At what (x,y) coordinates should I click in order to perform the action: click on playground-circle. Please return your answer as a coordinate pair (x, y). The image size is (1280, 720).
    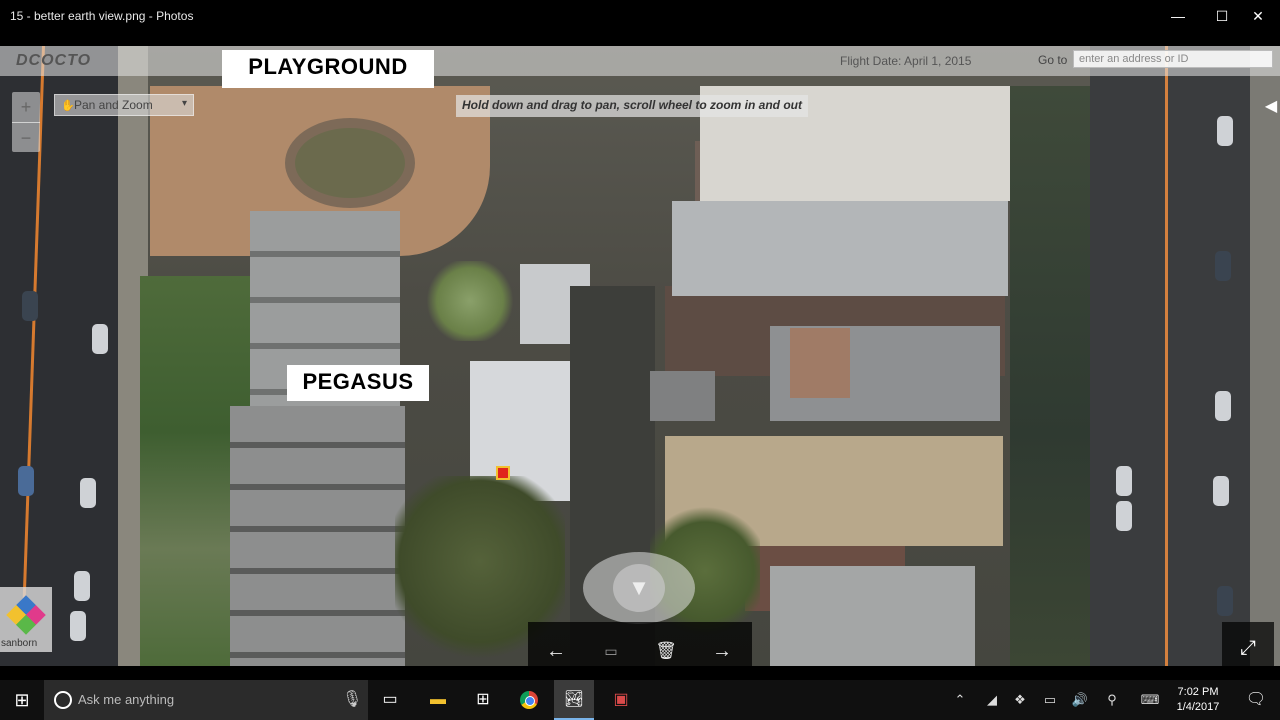
    Looking at the image, I should click on (350, 163).